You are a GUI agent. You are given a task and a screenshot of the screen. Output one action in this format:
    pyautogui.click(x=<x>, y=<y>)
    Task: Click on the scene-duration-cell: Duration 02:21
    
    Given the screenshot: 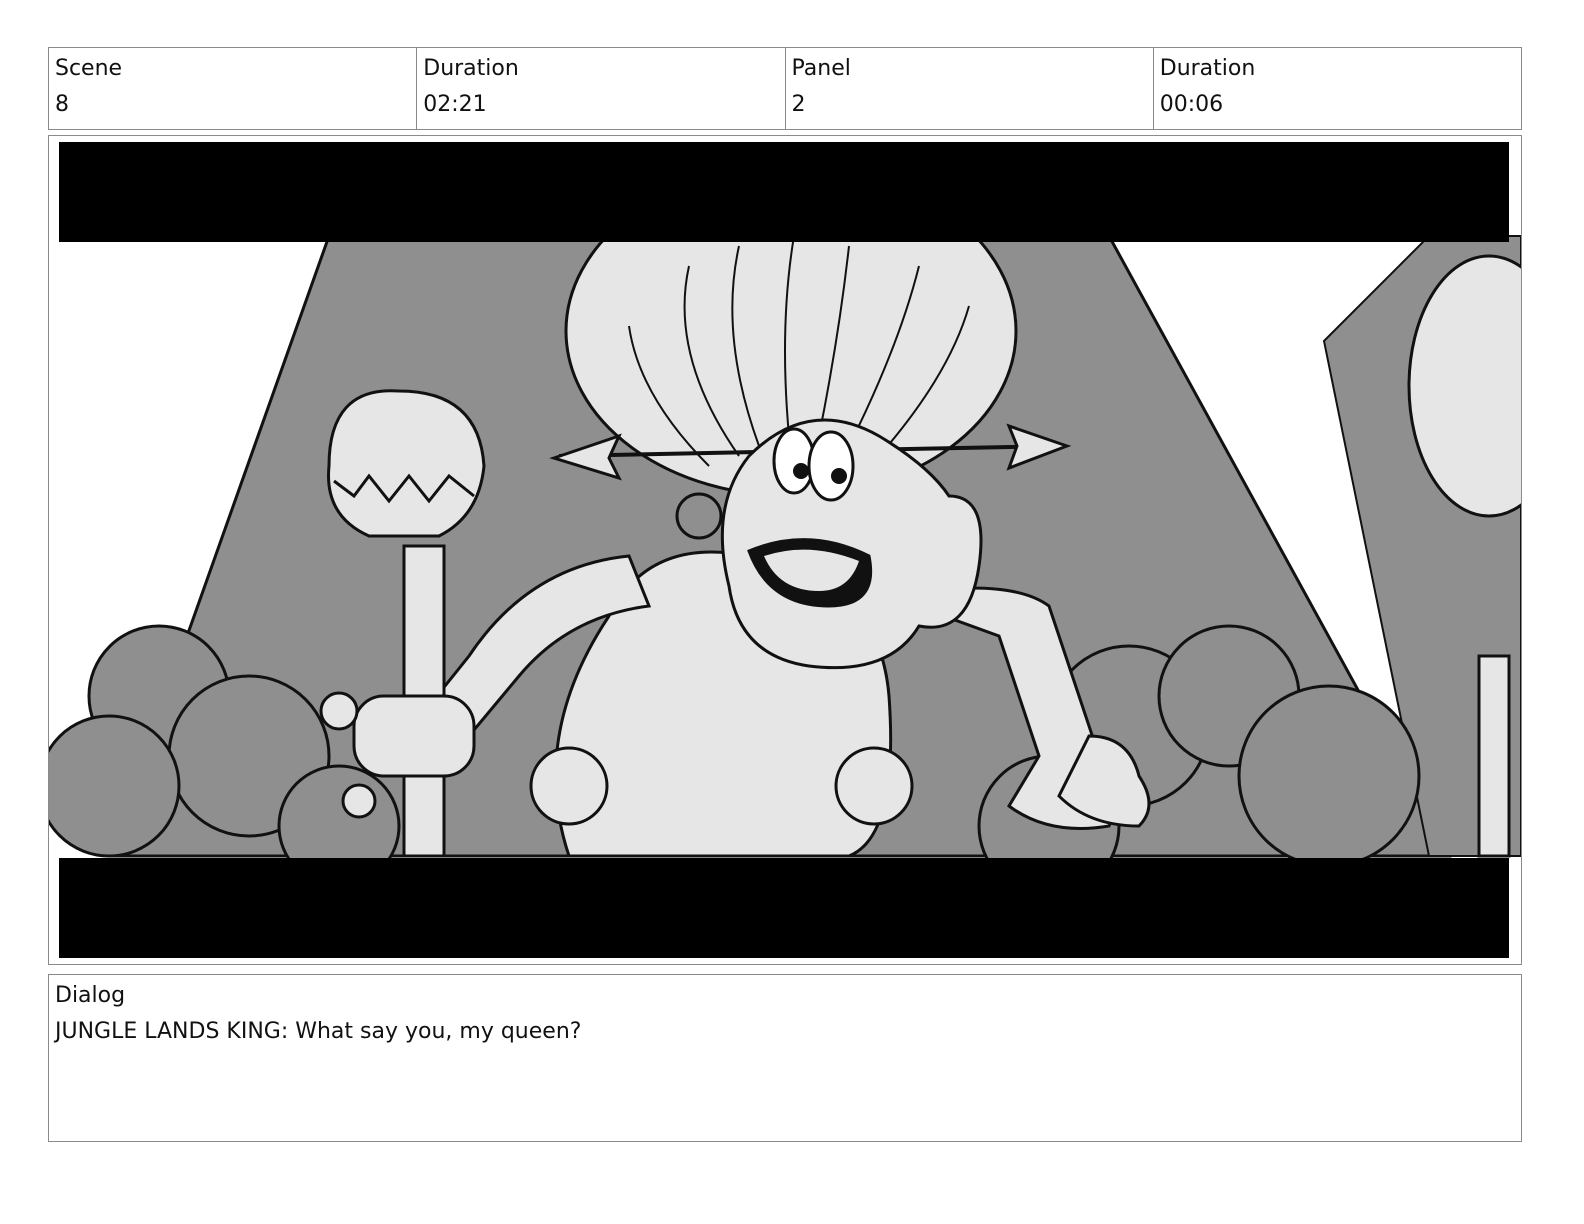 What is the action you would take?
    pyautogui.click(x=601, y=88)
    